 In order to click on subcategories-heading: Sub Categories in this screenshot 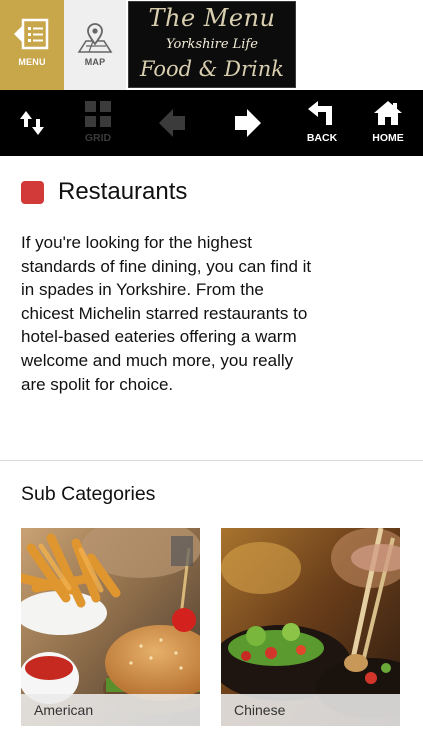, I will do `click(88, 494)`.